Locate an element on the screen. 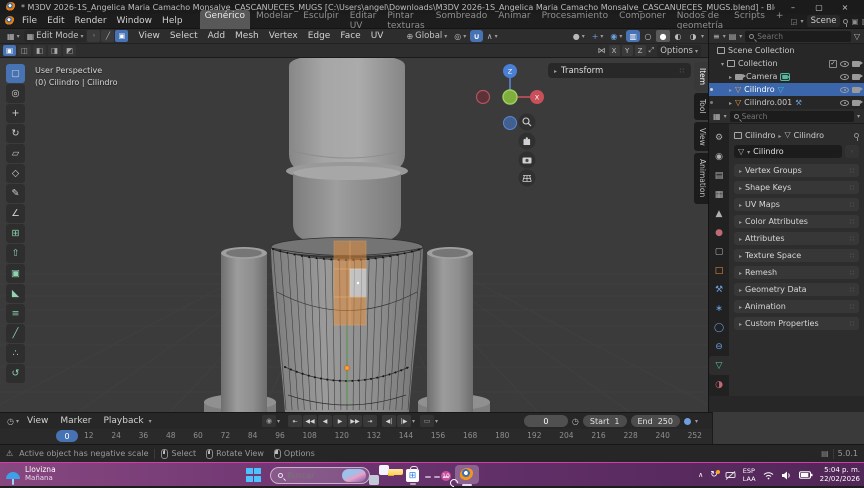  transform-tool: ◇ is located at coordinates (15, 173).